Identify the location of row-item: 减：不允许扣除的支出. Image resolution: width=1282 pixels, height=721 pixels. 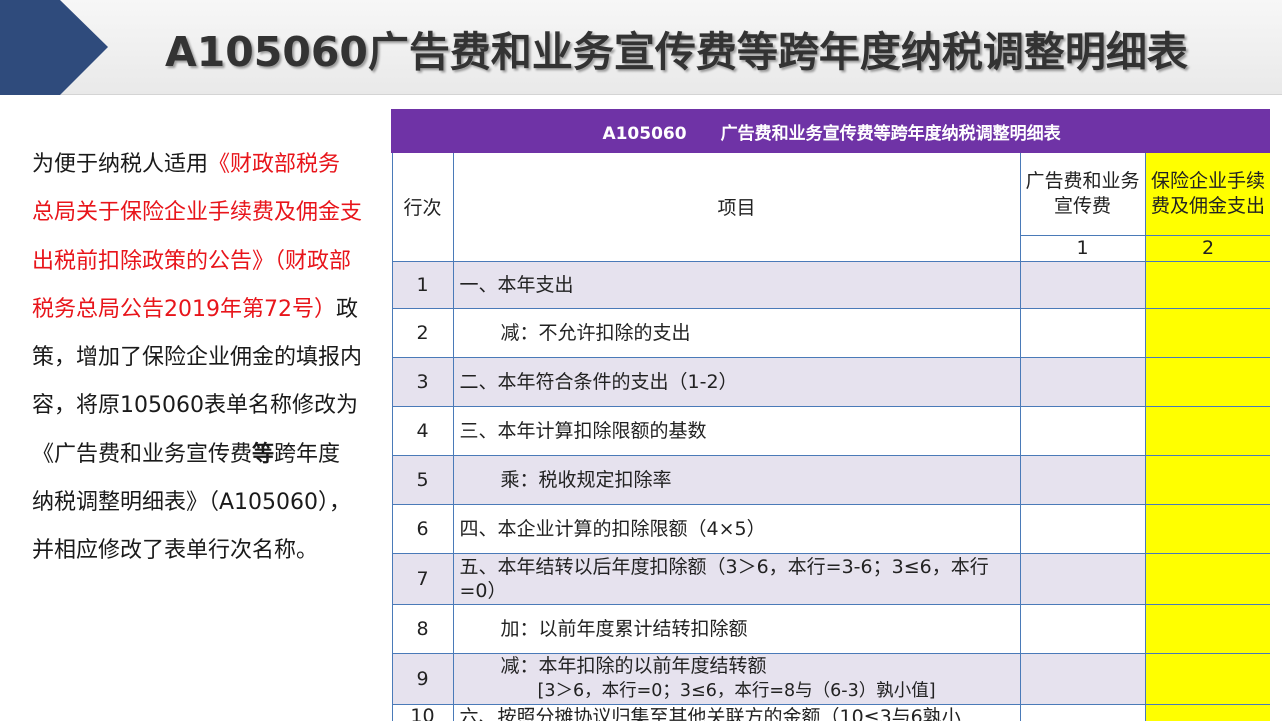
(736, 332).